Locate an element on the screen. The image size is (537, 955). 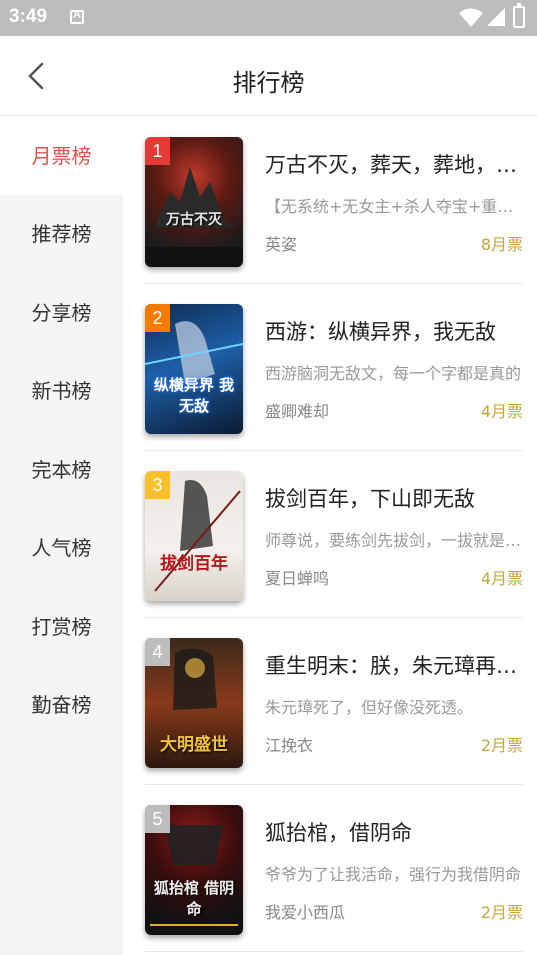
book-title: 万古不灭，葬天，葬地，葬众生 is located at coordinates (394, 164).